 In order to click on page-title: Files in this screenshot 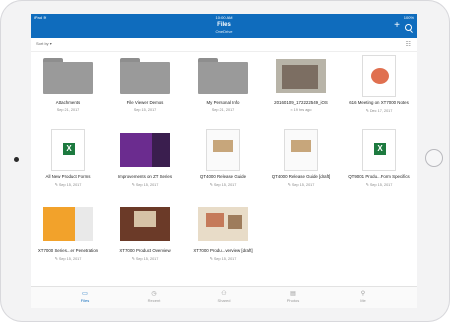, I will do `click(224, 25)`.